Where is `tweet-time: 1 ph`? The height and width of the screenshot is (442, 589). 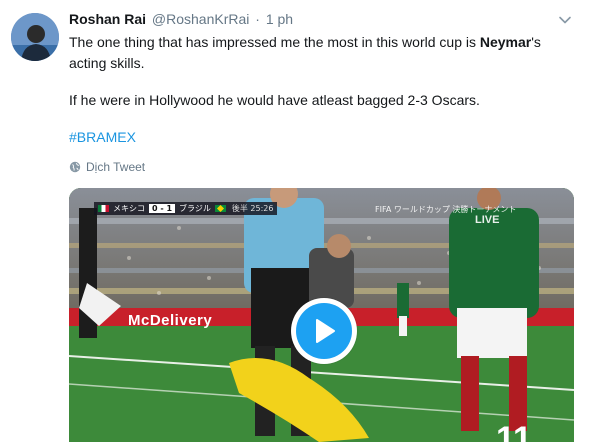
tweet-time: 1 ph is located at coordinates (279, 19).